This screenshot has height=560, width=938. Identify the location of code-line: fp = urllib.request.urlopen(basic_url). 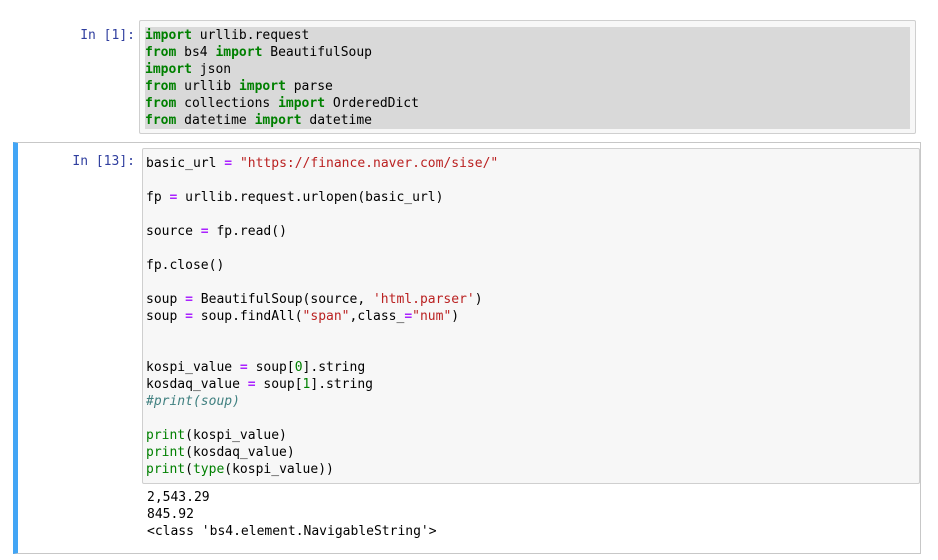
(295, 197).